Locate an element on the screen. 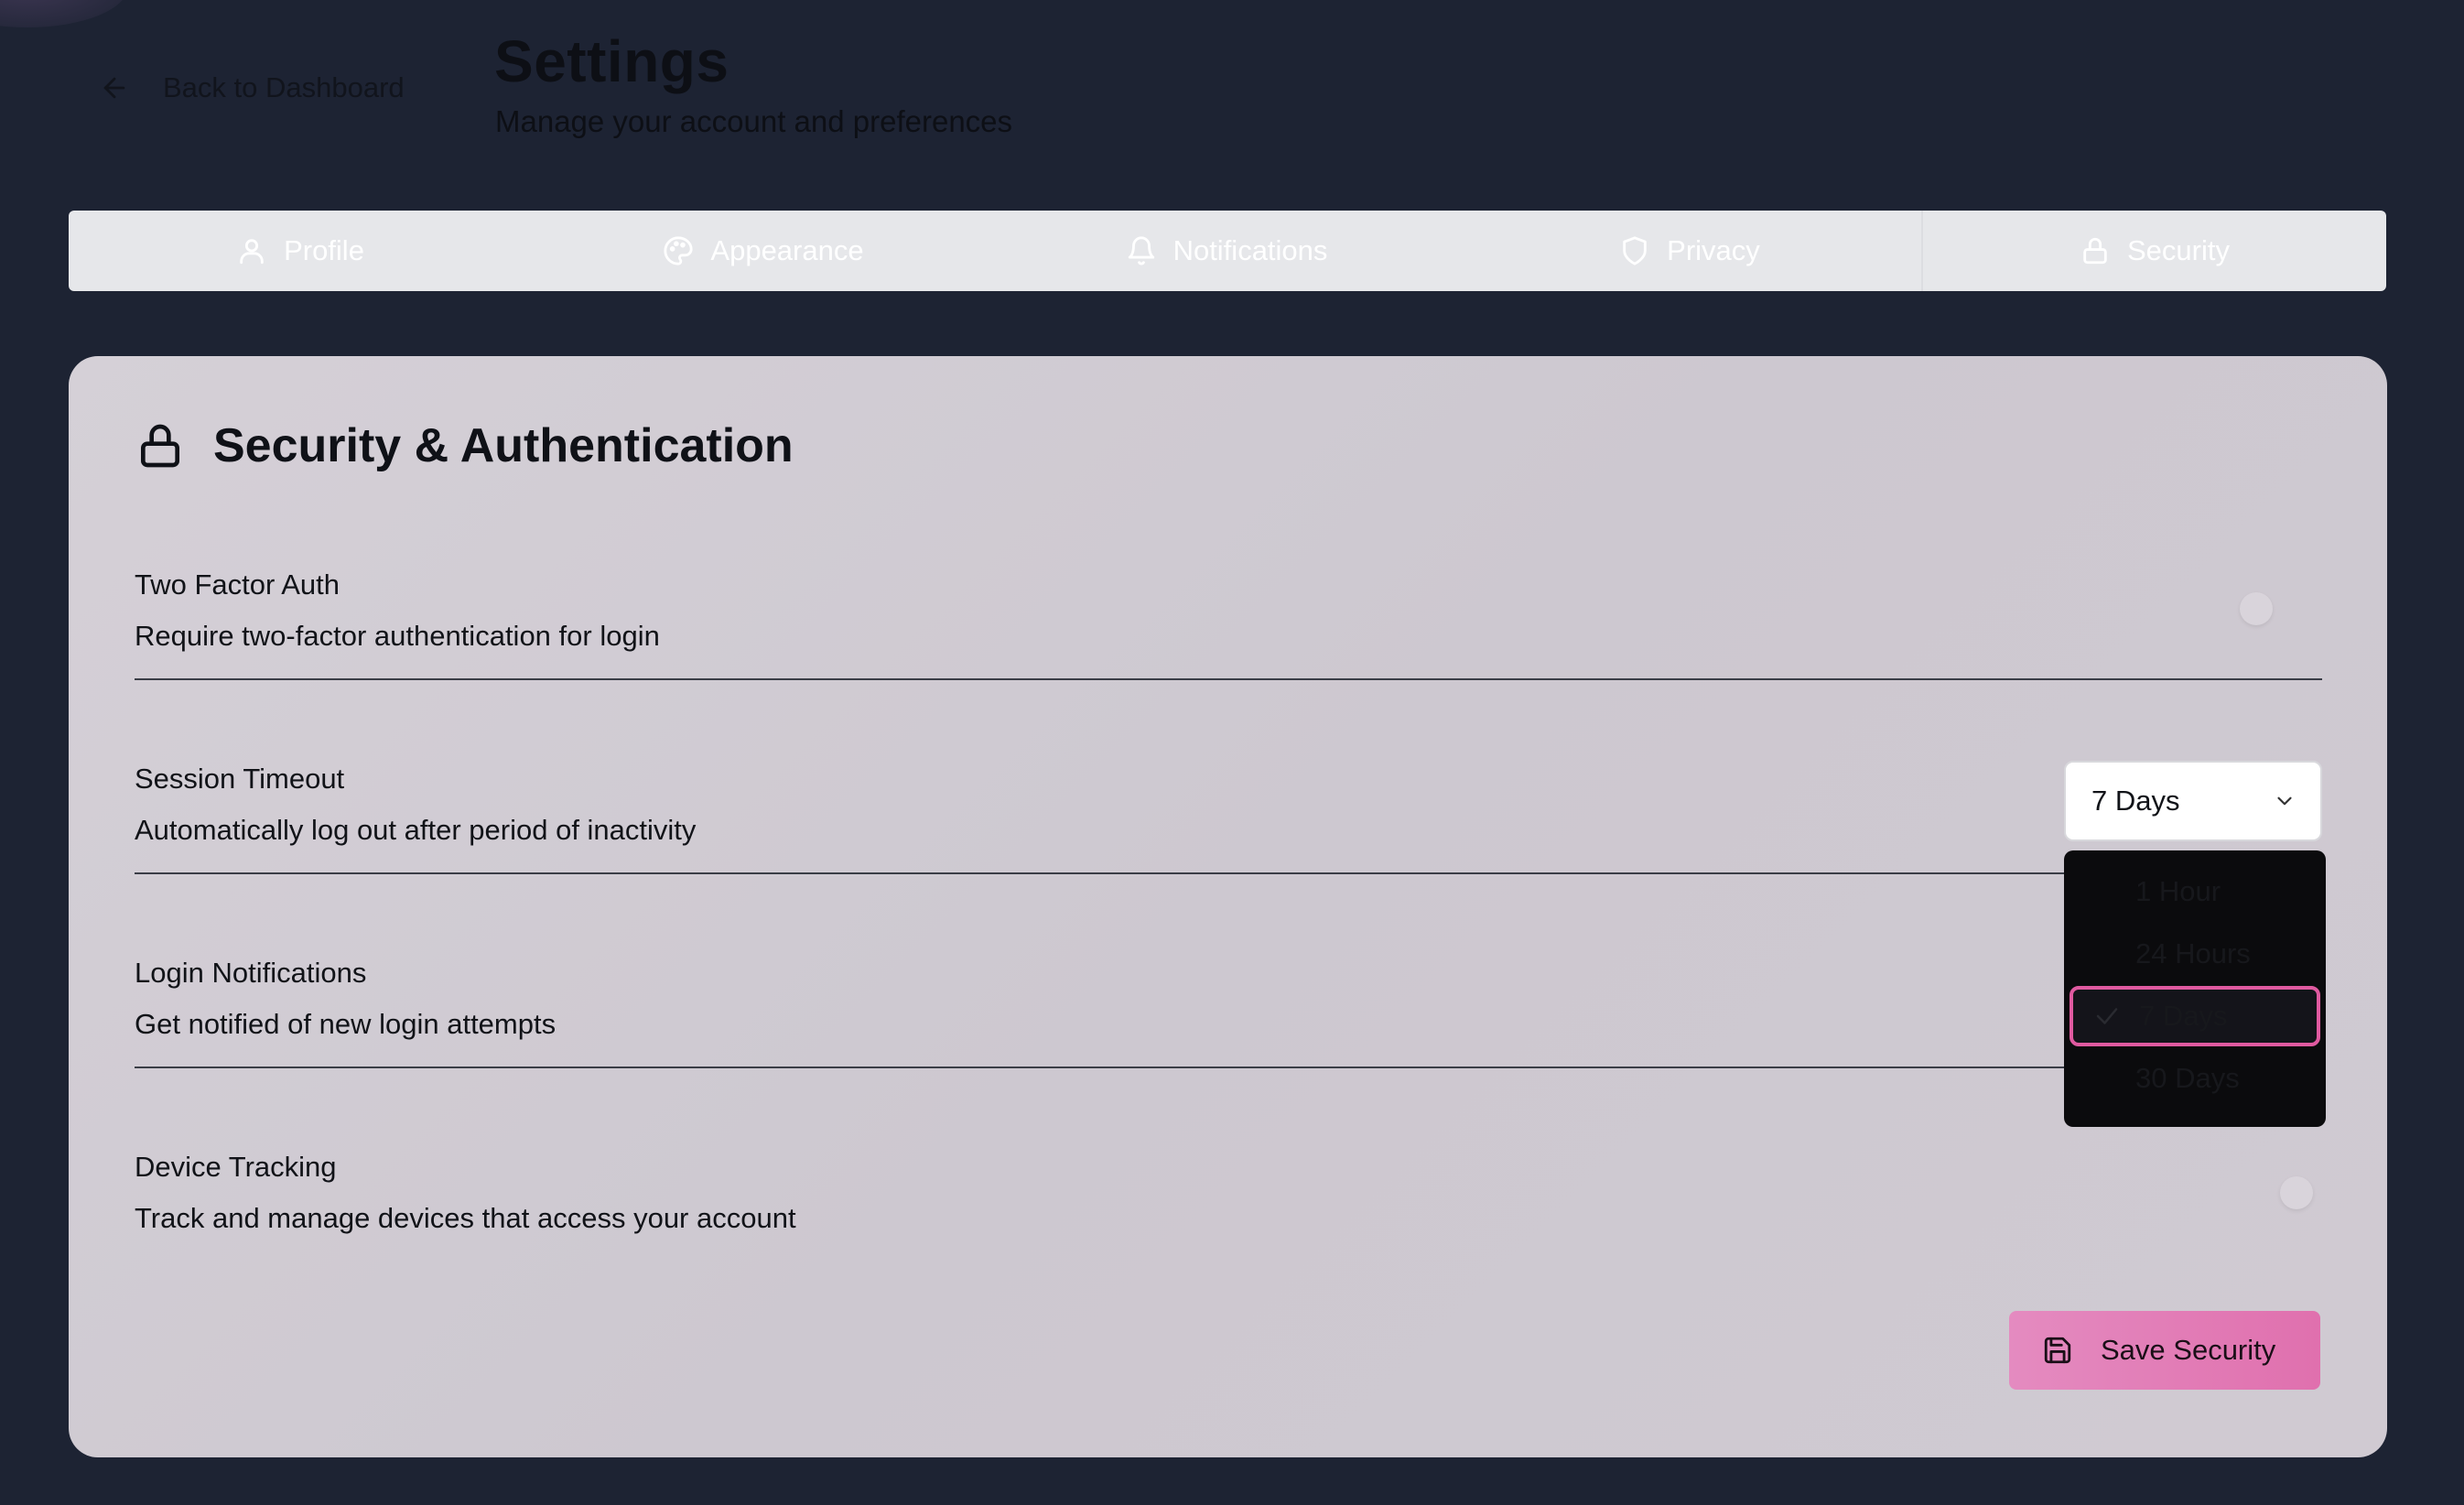 Image resolution: width=2464 pixels, height=1505 pixels. section-title: Security & Authentication is located at coordinates (503, 445).